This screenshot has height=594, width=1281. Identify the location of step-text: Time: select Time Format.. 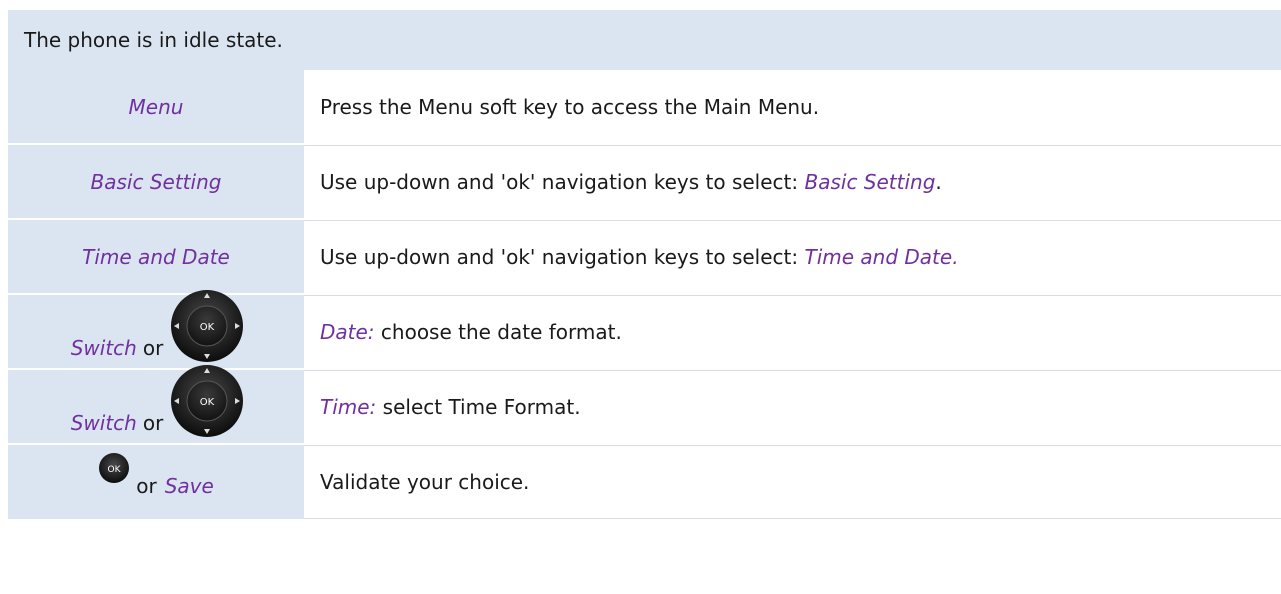
(450, 407).